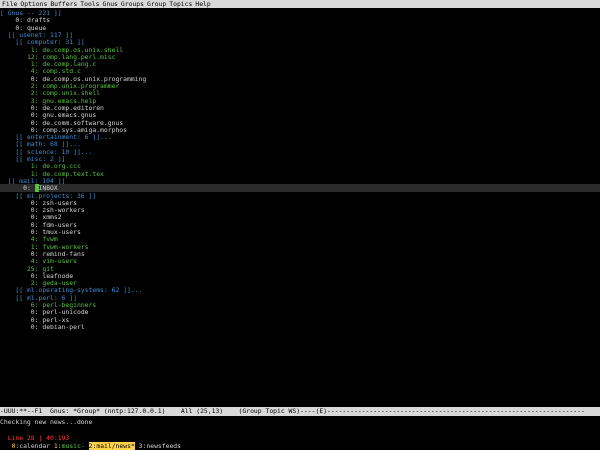 The width and height of the screenshot is (600, 450). What do you see at coordinates (110, 4) in the screenshot?
I see `menu-item-gnus: Gnus` at bounding box center [110, 4].